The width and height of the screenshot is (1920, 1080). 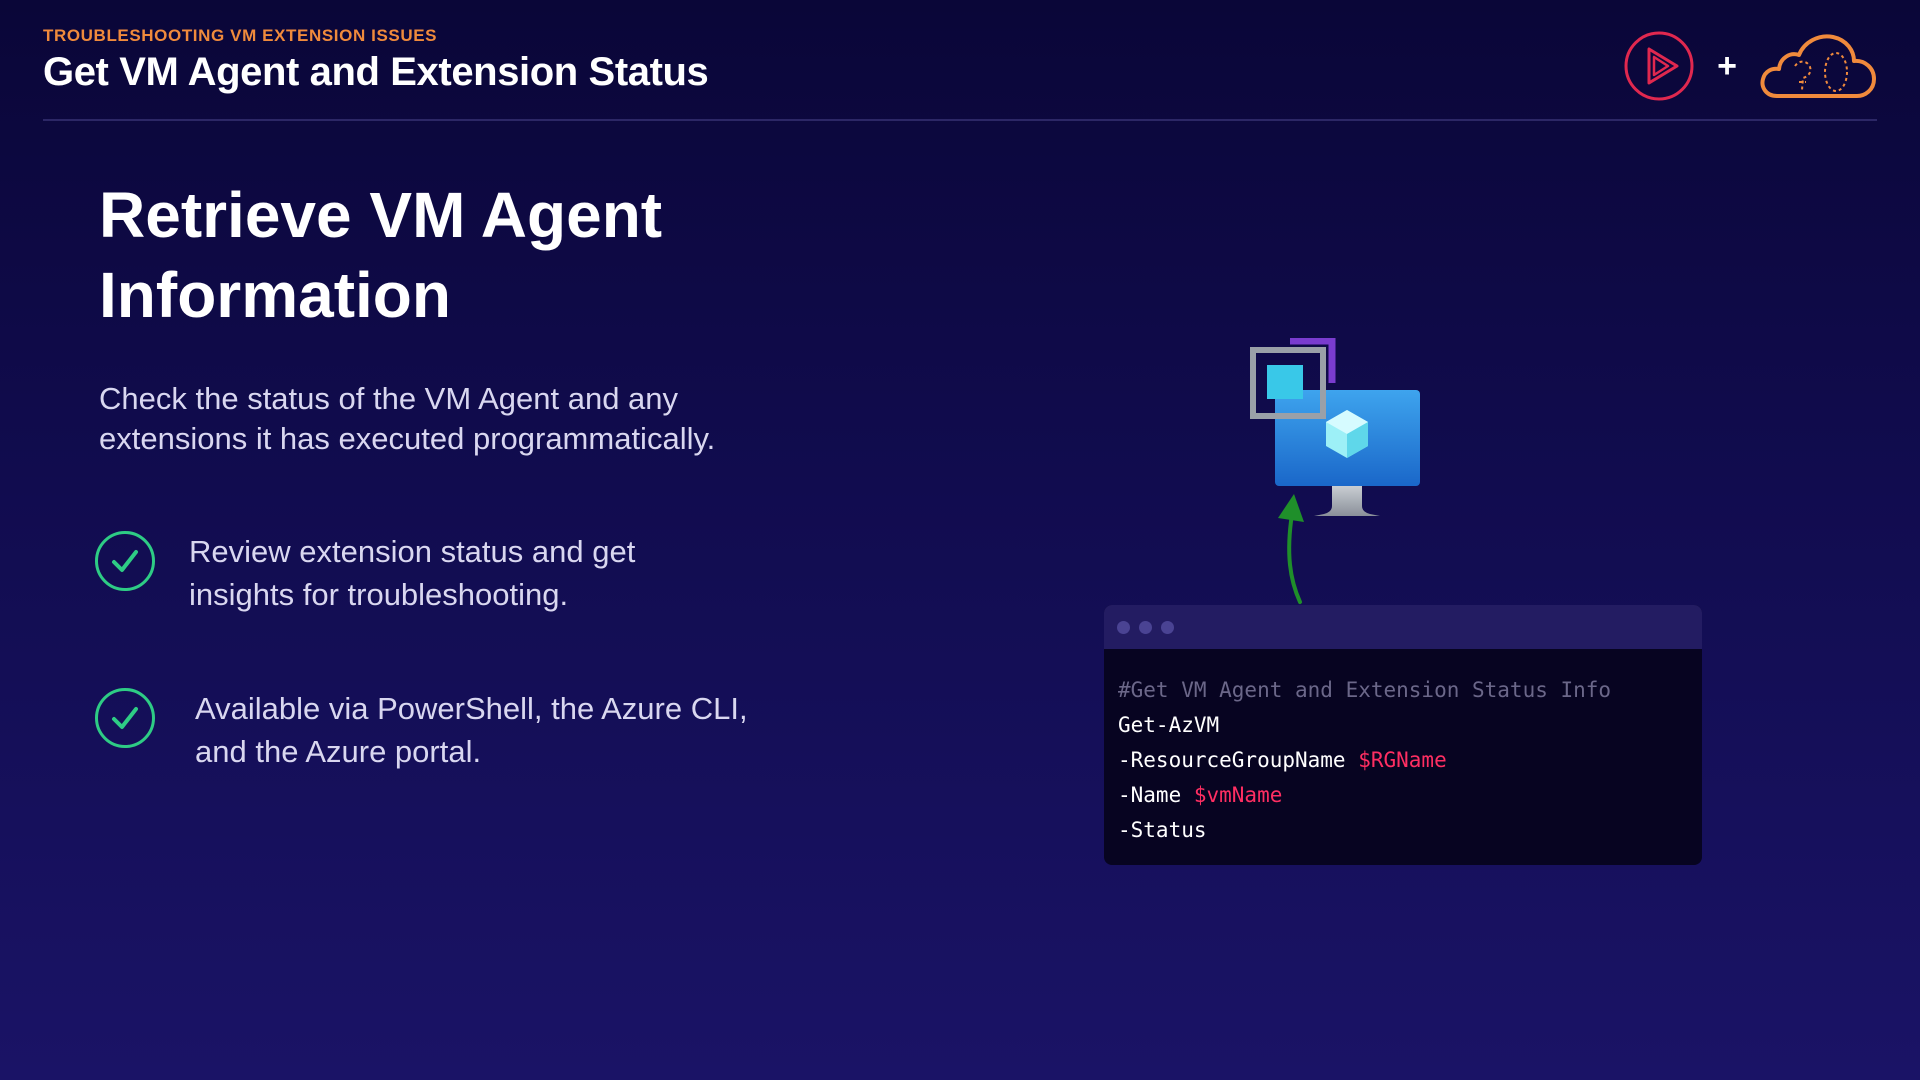 I want to click on cloud-logo-icon, so click(x=1818, y=66).